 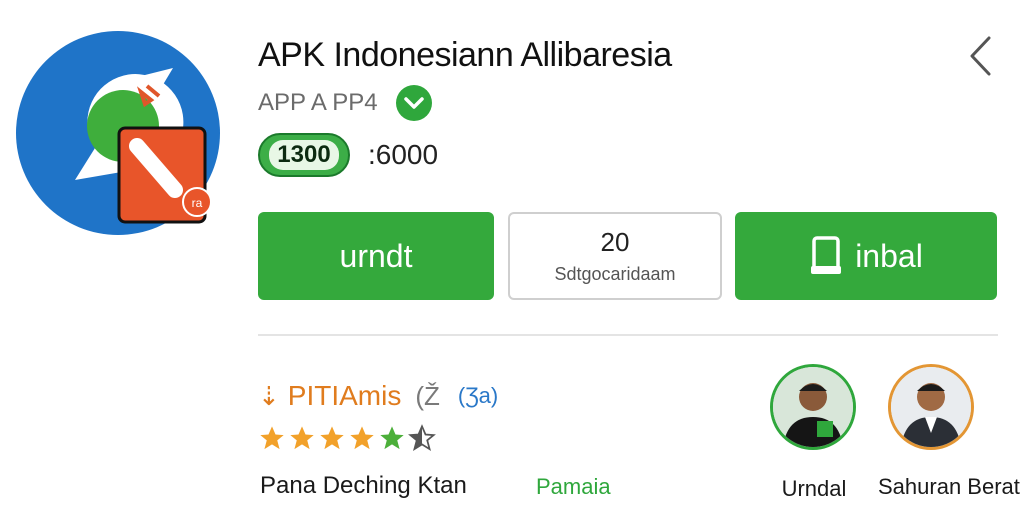 I want to click on price-pill: 1300, so click(x=304, y=155).